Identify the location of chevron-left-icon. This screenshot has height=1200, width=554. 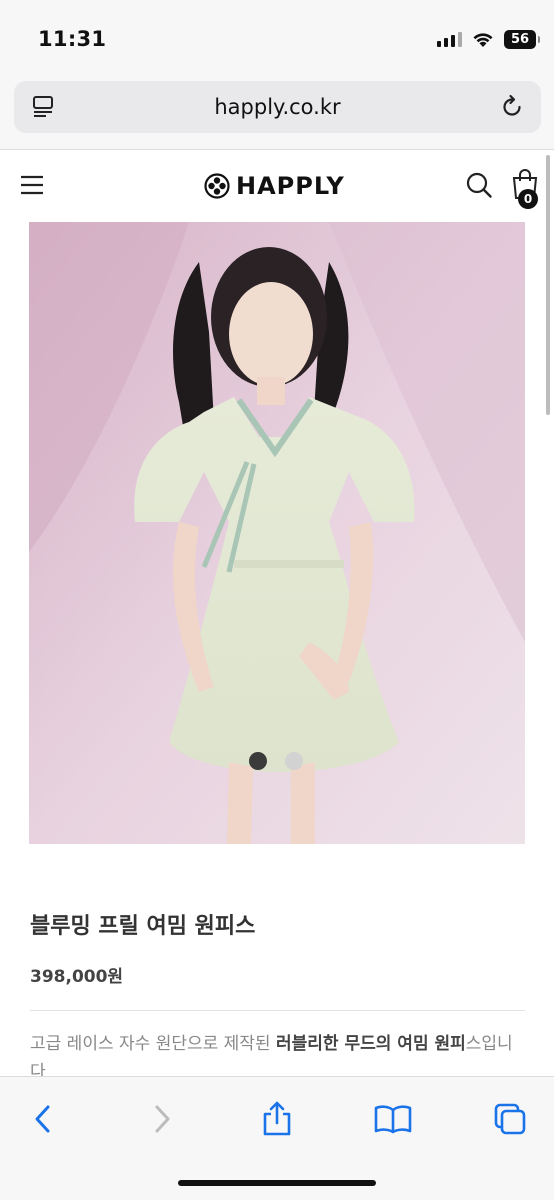
(42, 1119).